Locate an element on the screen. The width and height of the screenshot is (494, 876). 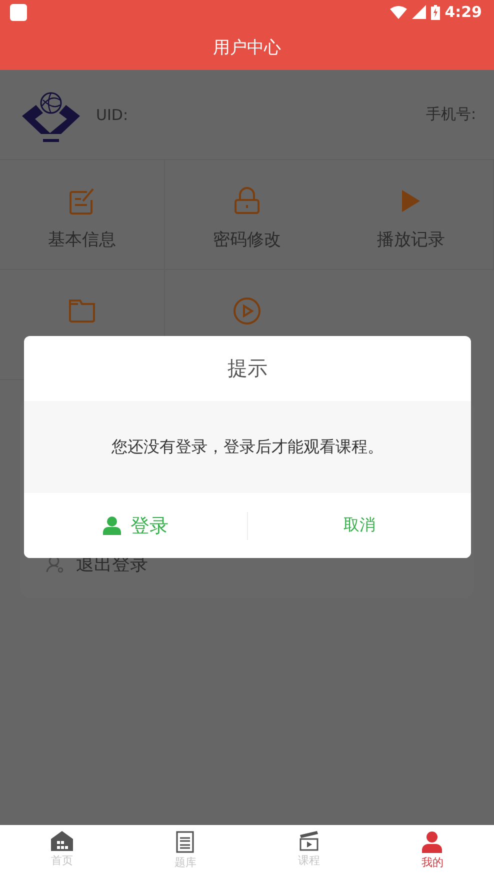
folder-icon is located at coordinates (82, 311).